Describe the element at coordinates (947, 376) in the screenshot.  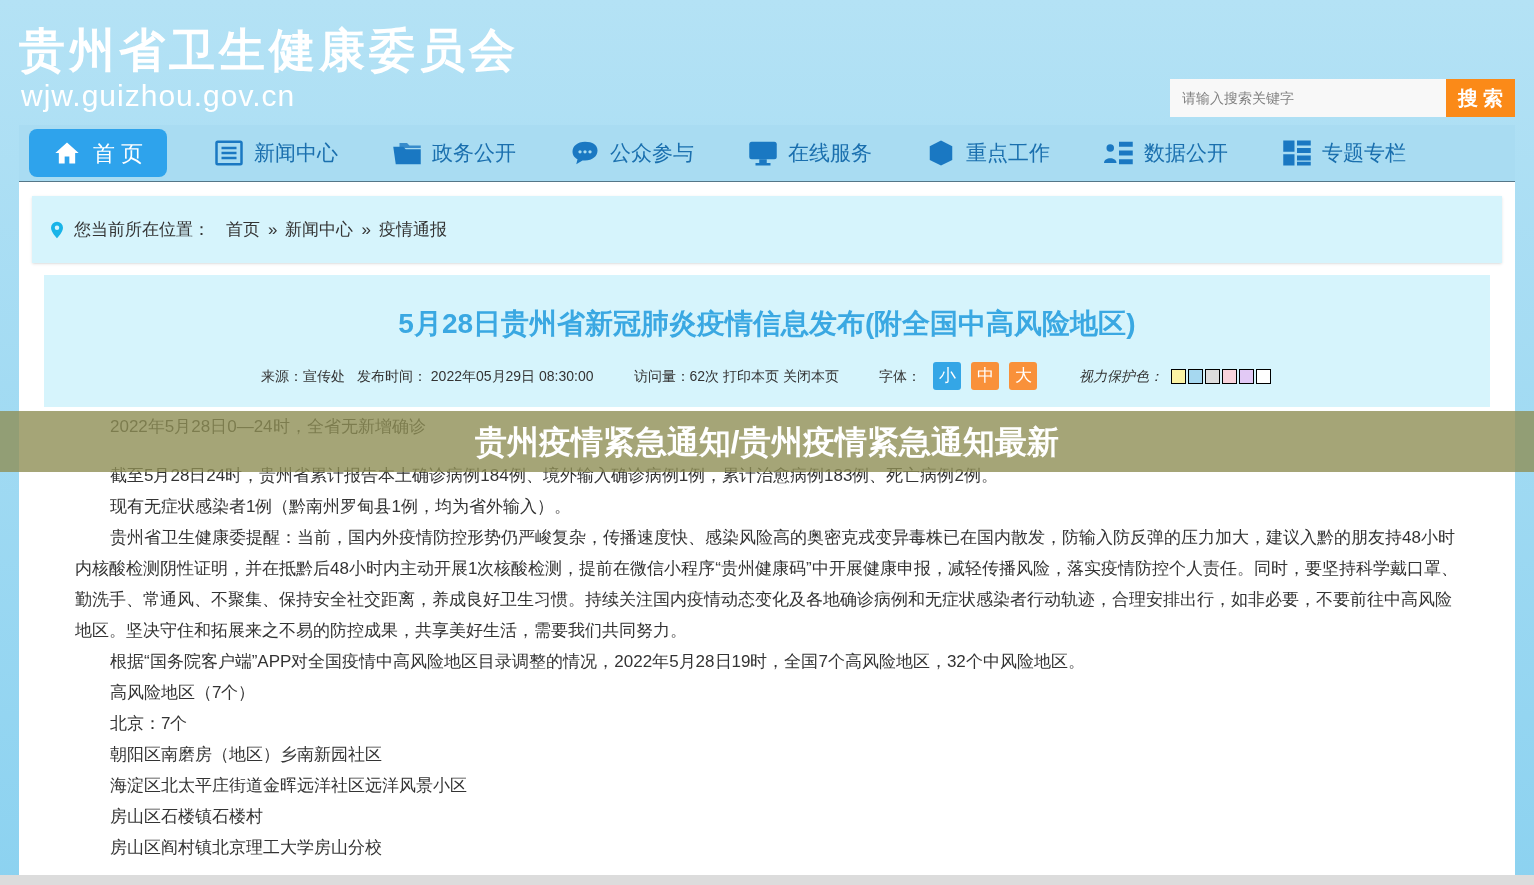
I see `font-size-button: 小` at that location.